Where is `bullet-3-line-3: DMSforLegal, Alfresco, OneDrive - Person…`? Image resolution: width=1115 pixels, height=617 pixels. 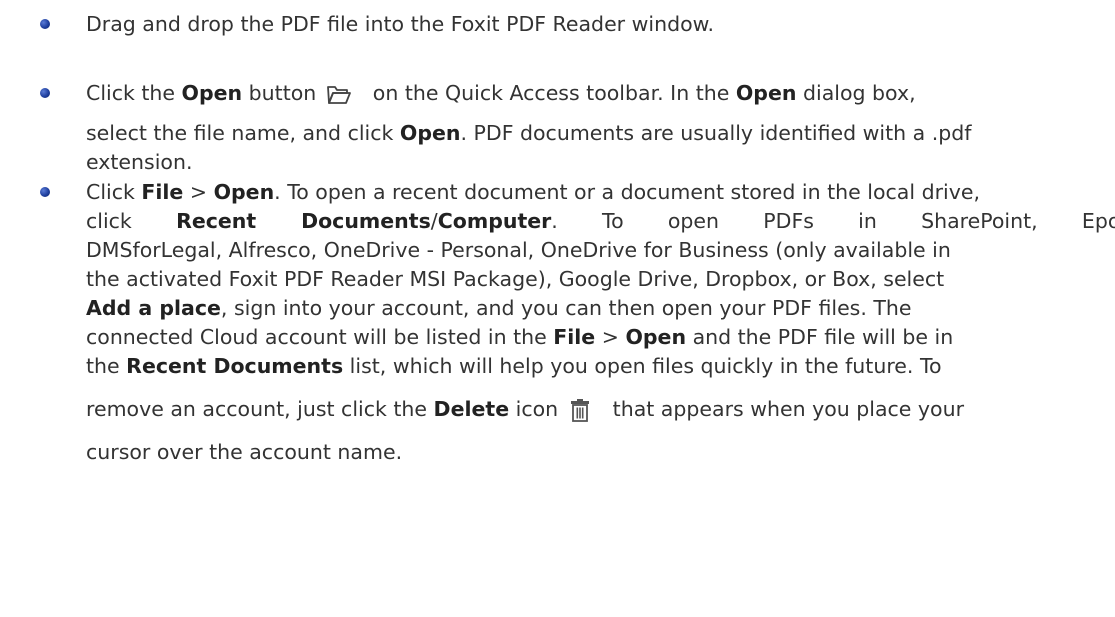 bullet-3-line-3: DMSforLegal, Alfresco, OneDrive - Person… is located at coordinates (518, 250).